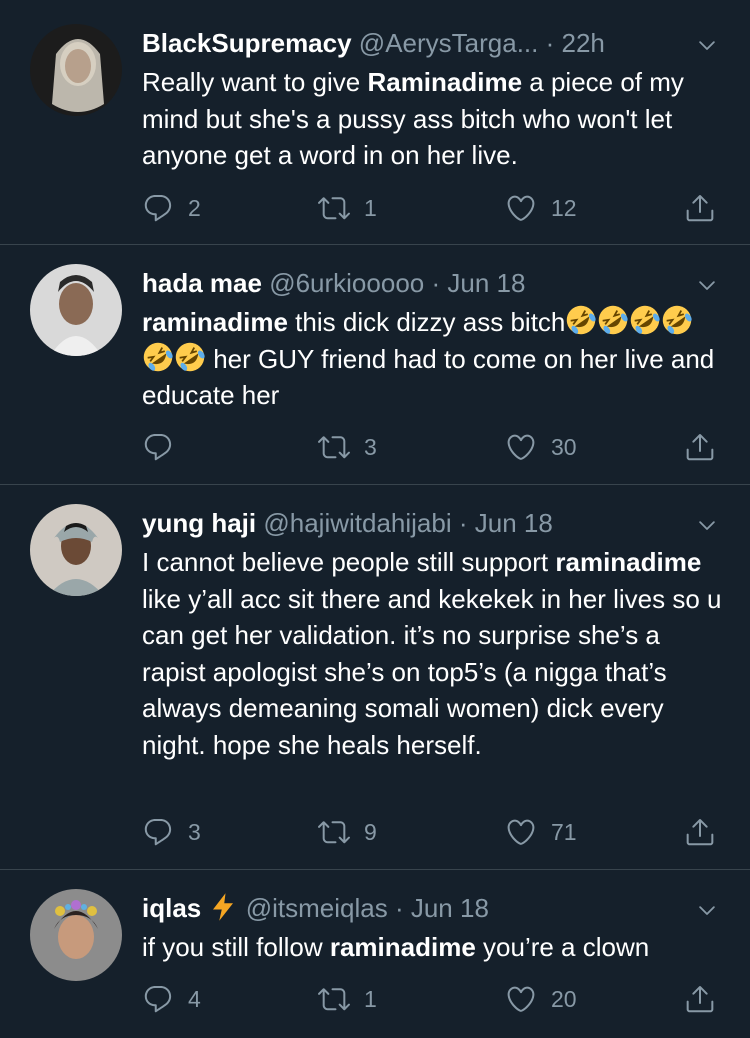 The width and height of the screenshot is (750, 1038). I want to click on reply-button: 3, so click(171, 832).